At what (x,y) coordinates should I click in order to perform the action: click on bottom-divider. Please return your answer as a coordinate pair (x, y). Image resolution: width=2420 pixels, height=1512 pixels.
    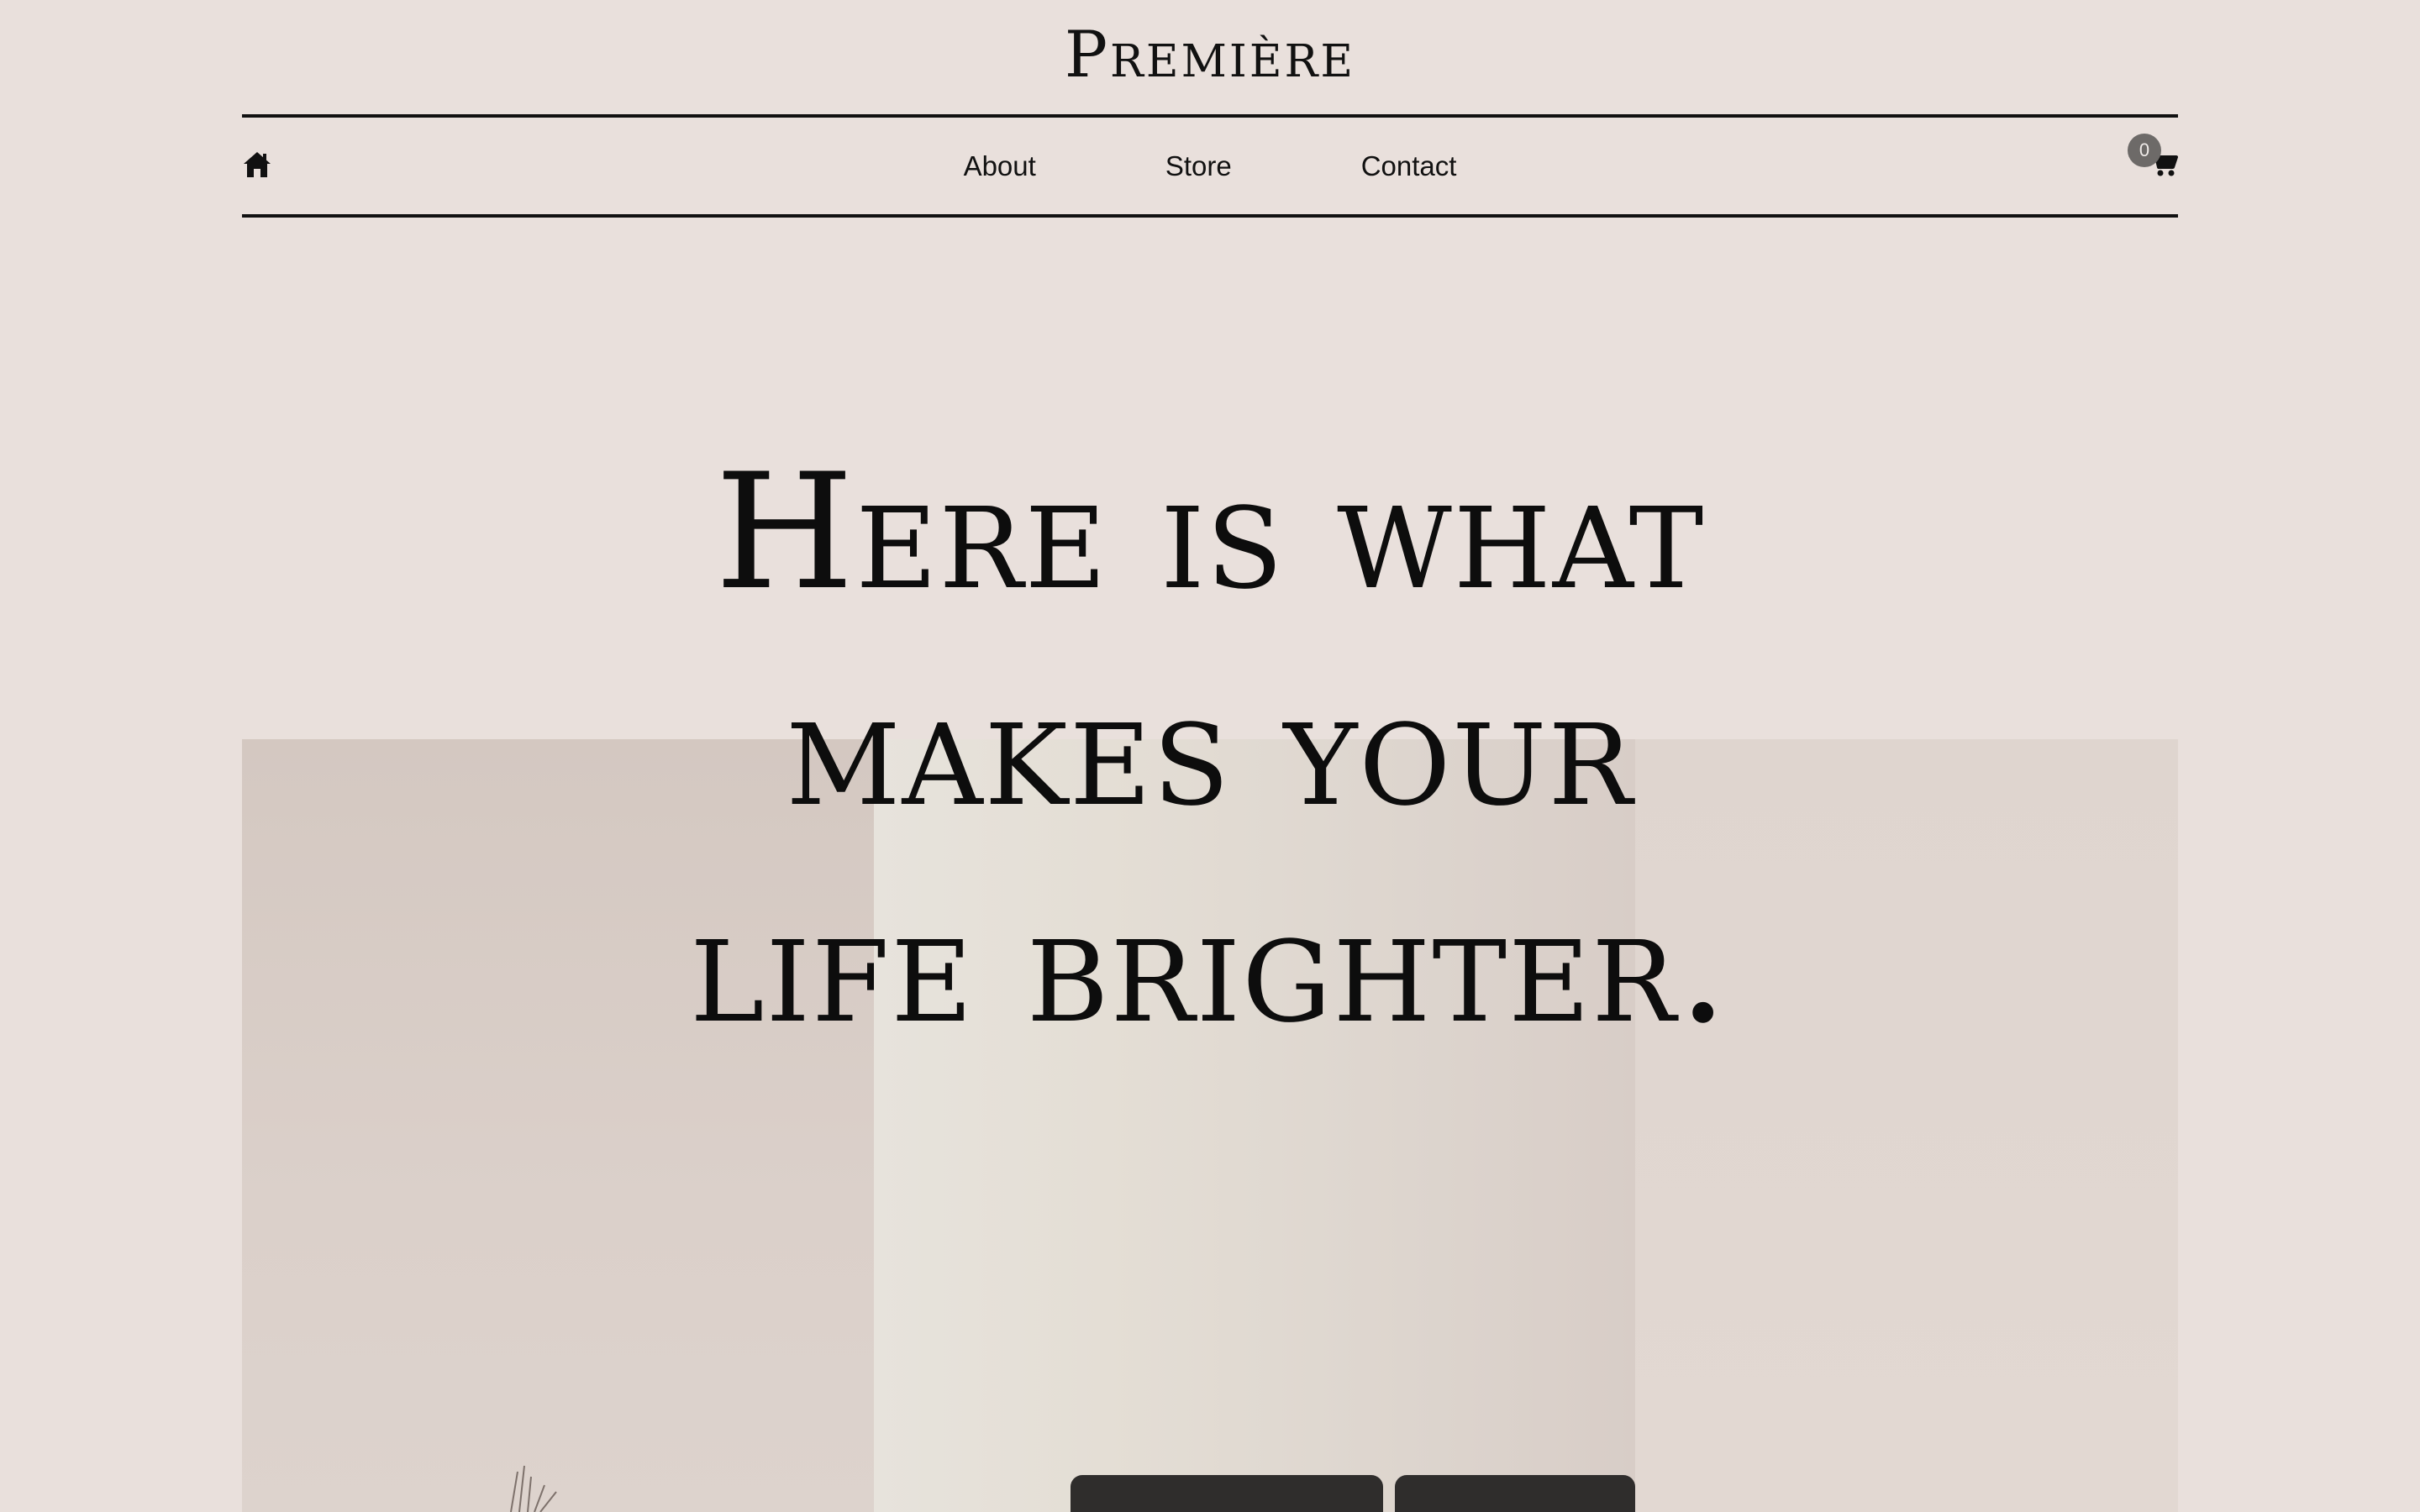
    Looking at the image, I should click on (1210, 216).